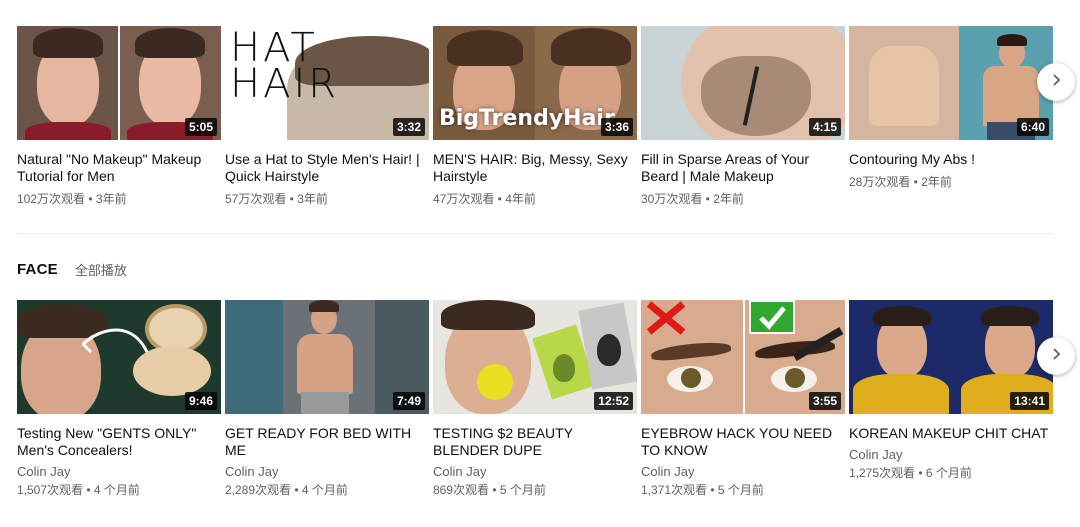  Describe the element at coordinates (743, 442) in the screenshot. I see `video-title: EYEBROW HACK YOU NEED TO KNOW` at that location.